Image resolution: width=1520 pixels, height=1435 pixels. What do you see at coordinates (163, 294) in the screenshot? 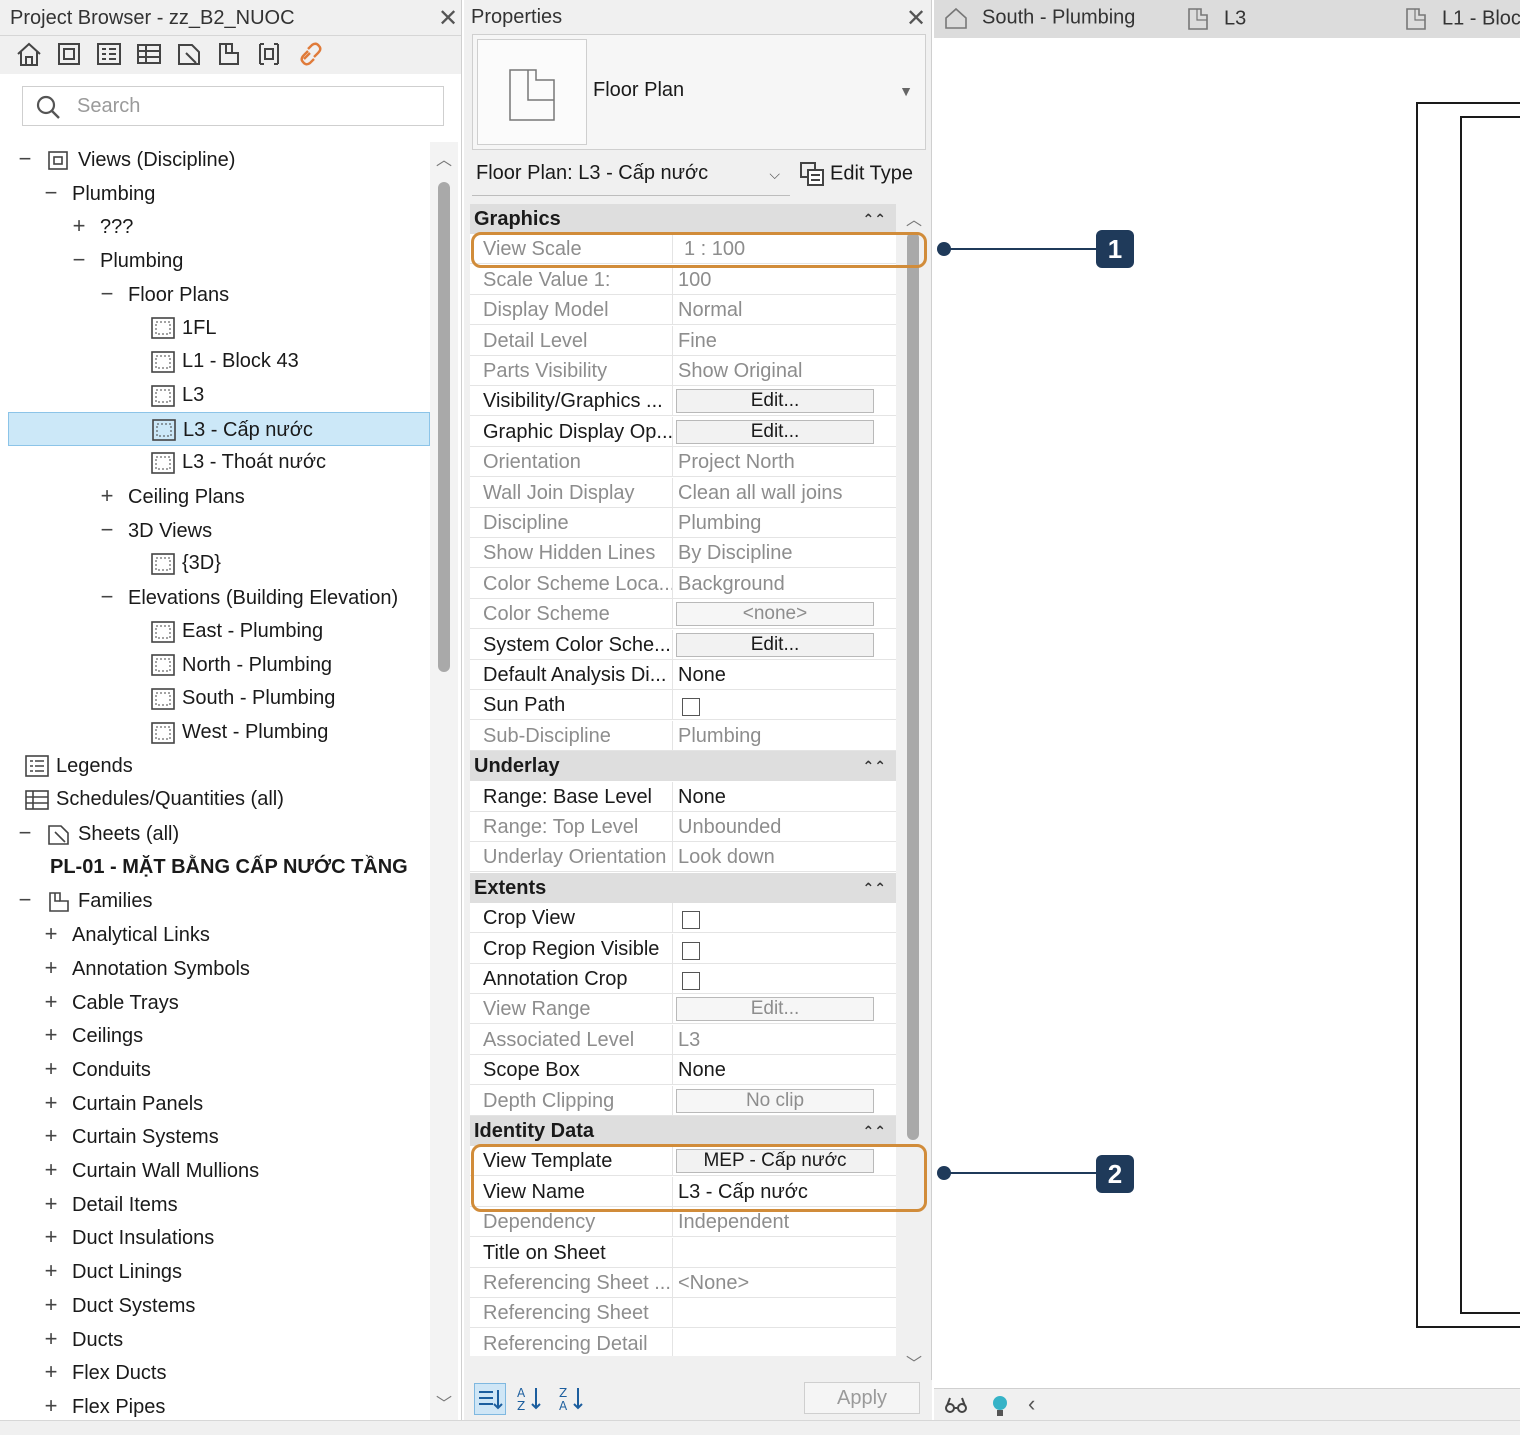
I see `tree-item: − Floor Plans` at bounding box center [163, 294].